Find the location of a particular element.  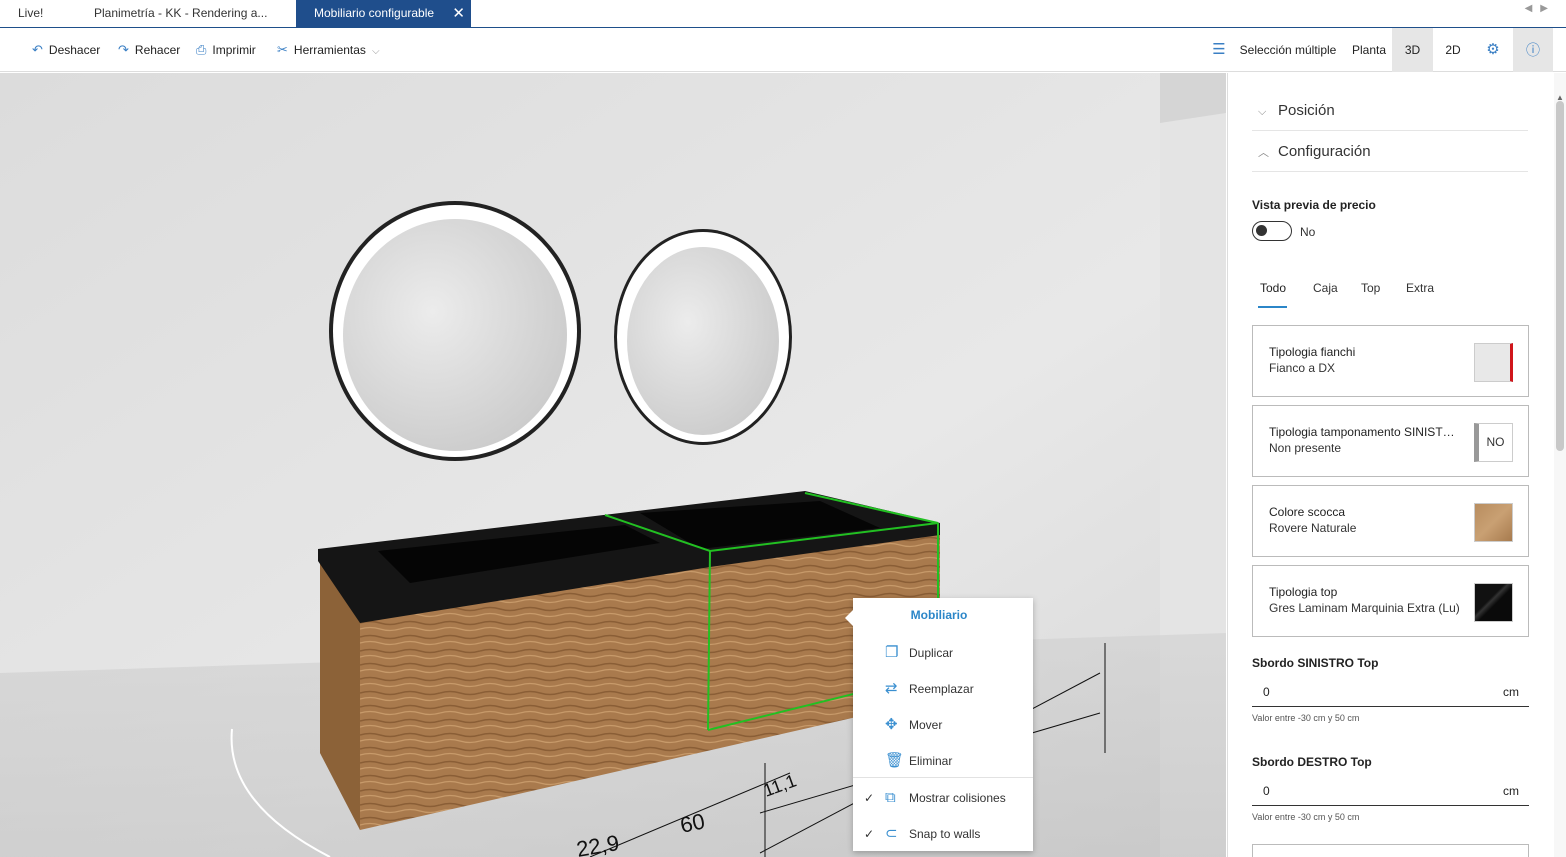

menu-item-label: Snap to walls is located at coordinates (945, 834).